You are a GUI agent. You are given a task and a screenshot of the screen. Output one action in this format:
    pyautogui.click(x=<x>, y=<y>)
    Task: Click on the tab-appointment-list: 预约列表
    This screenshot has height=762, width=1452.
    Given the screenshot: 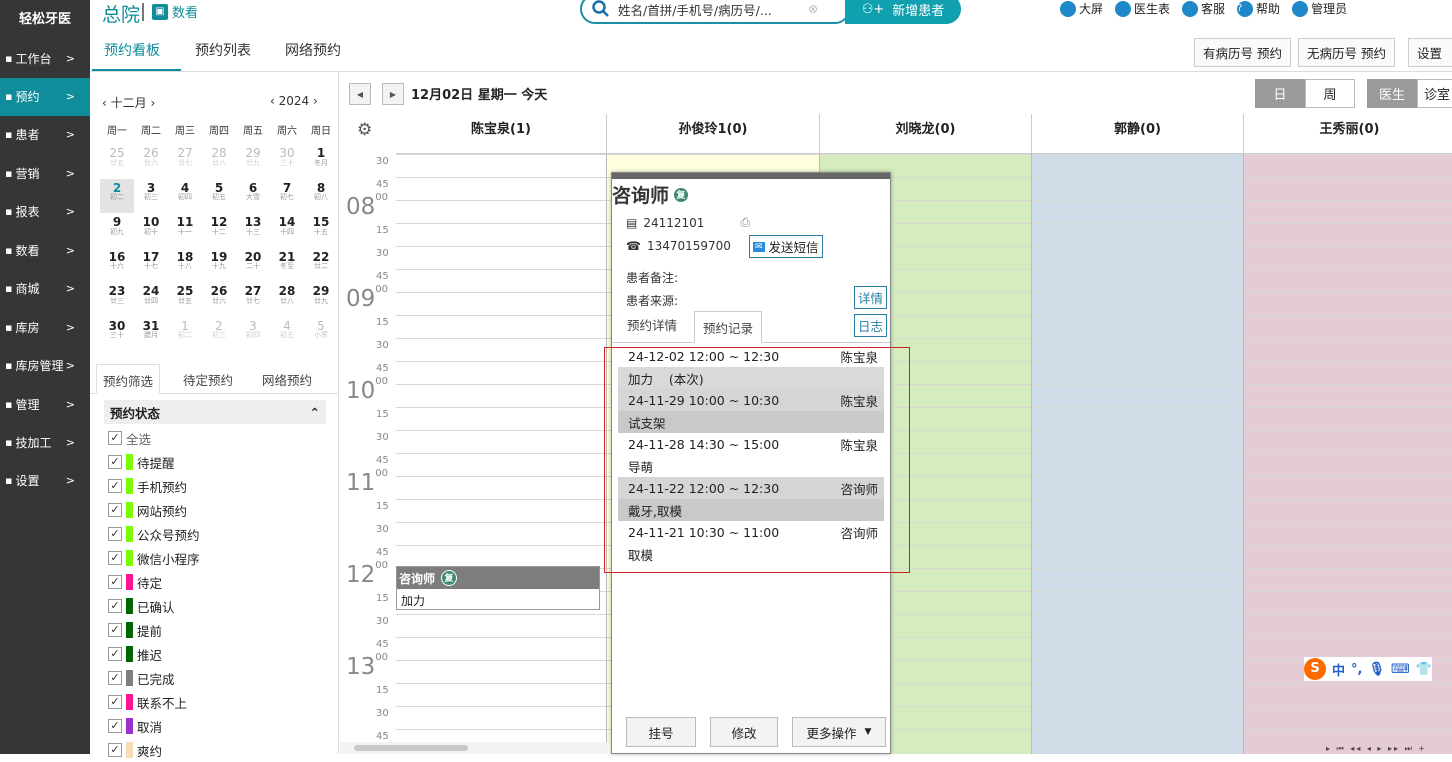 What is the action you would take?
    pyautogui.click(x=223, y=50)
    